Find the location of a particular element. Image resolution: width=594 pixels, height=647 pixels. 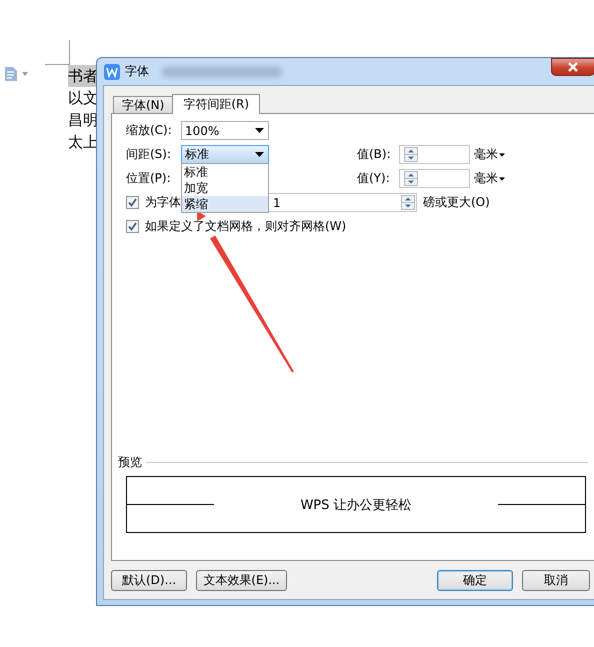

dropdown-option: 标准 is located at coordinates (225, 172).